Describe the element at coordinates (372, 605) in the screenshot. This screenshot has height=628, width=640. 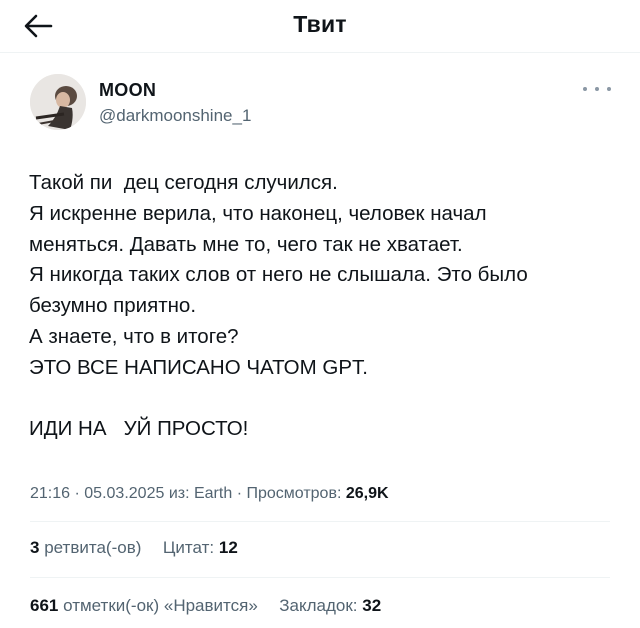
I see `bookmarks-count: 32` at that location.